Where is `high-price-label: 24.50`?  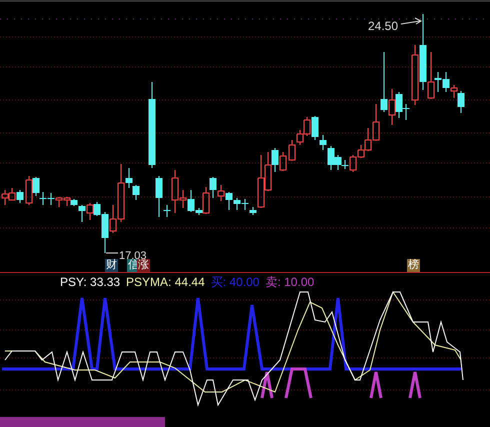 high-price-label: 24.50 is located at coordinates (383, 26).